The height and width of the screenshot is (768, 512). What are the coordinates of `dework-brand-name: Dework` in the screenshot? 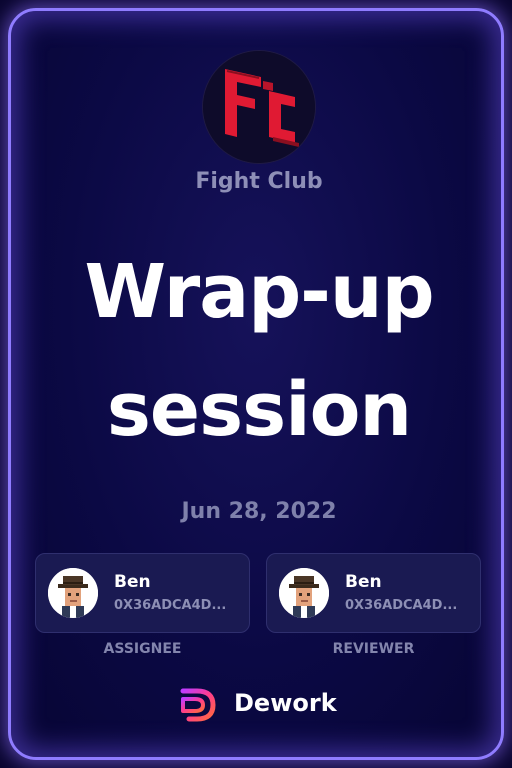 It's located at (285, 703).